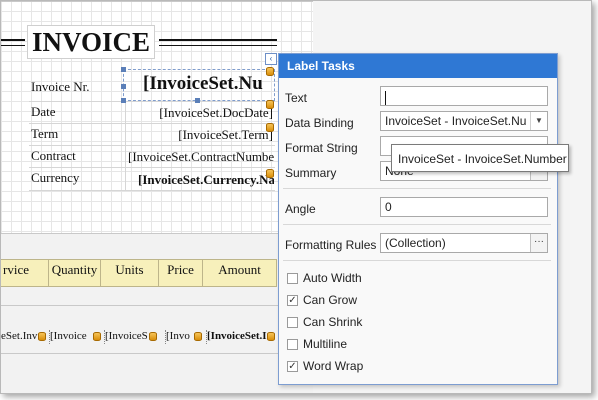 This screenshot has width=598, height=400. I want to click on label-date: Date, so click(43, 112).